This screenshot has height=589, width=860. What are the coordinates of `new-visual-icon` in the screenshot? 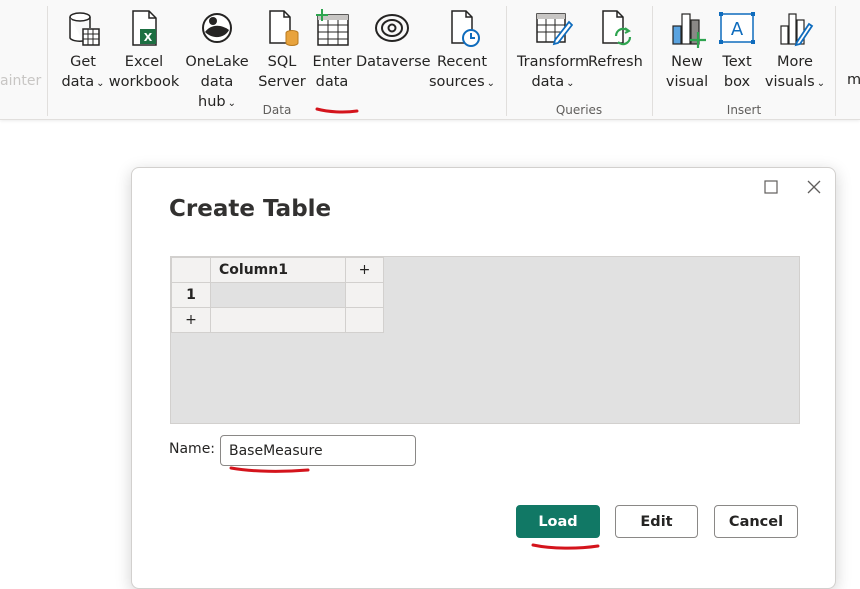 It's located at (687, 28).